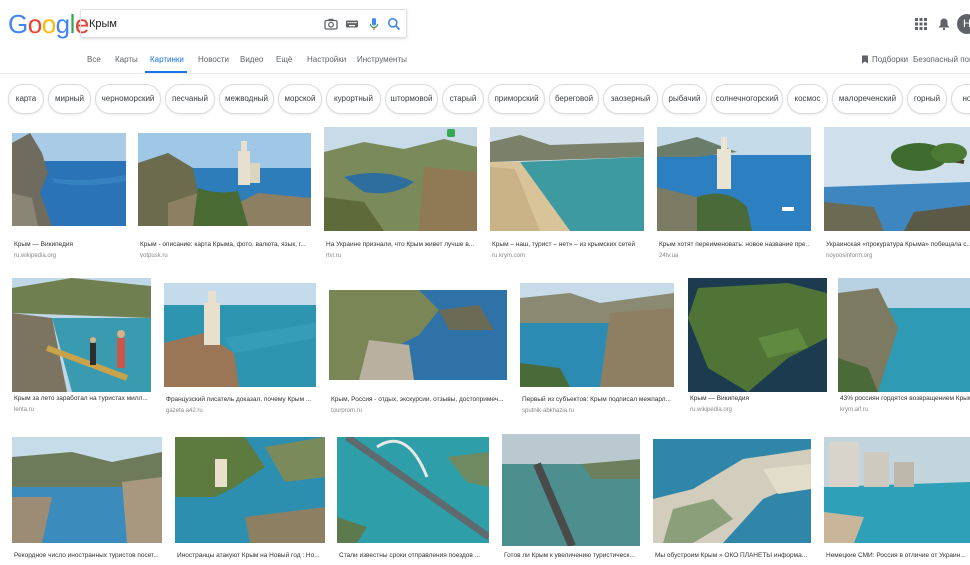 The height and width of the screenshot is (565, 970). What do you see at coordinates (94, 59) in the screenshot?
I see `tab-all: Все` at bounding box center [94, 59].